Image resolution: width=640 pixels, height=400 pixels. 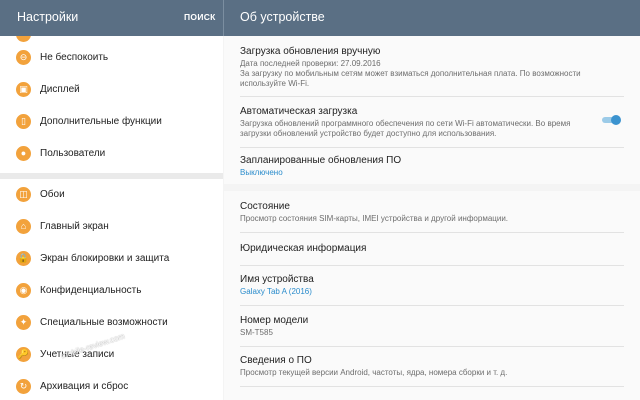 I want to click on sidebar-item-home-screen: ⌂ Главный экран, so click(x=111, y=228).